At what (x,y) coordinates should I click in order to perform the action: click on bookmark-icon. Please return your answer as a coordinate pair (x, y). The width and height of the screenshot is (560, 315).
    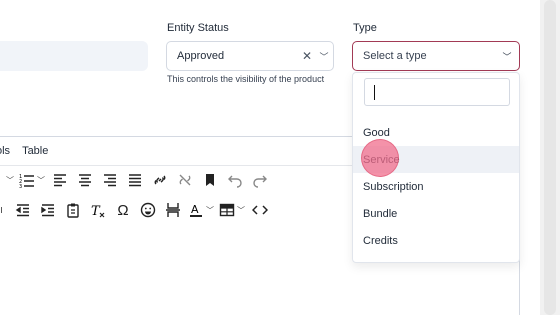
    Looking at the image, I should click on (210, 180).